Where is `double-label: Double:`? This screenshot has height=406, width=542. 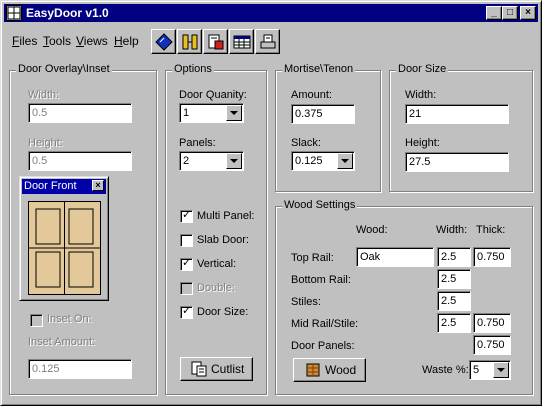
double-label: Double: is located at coordinates (216, 288).